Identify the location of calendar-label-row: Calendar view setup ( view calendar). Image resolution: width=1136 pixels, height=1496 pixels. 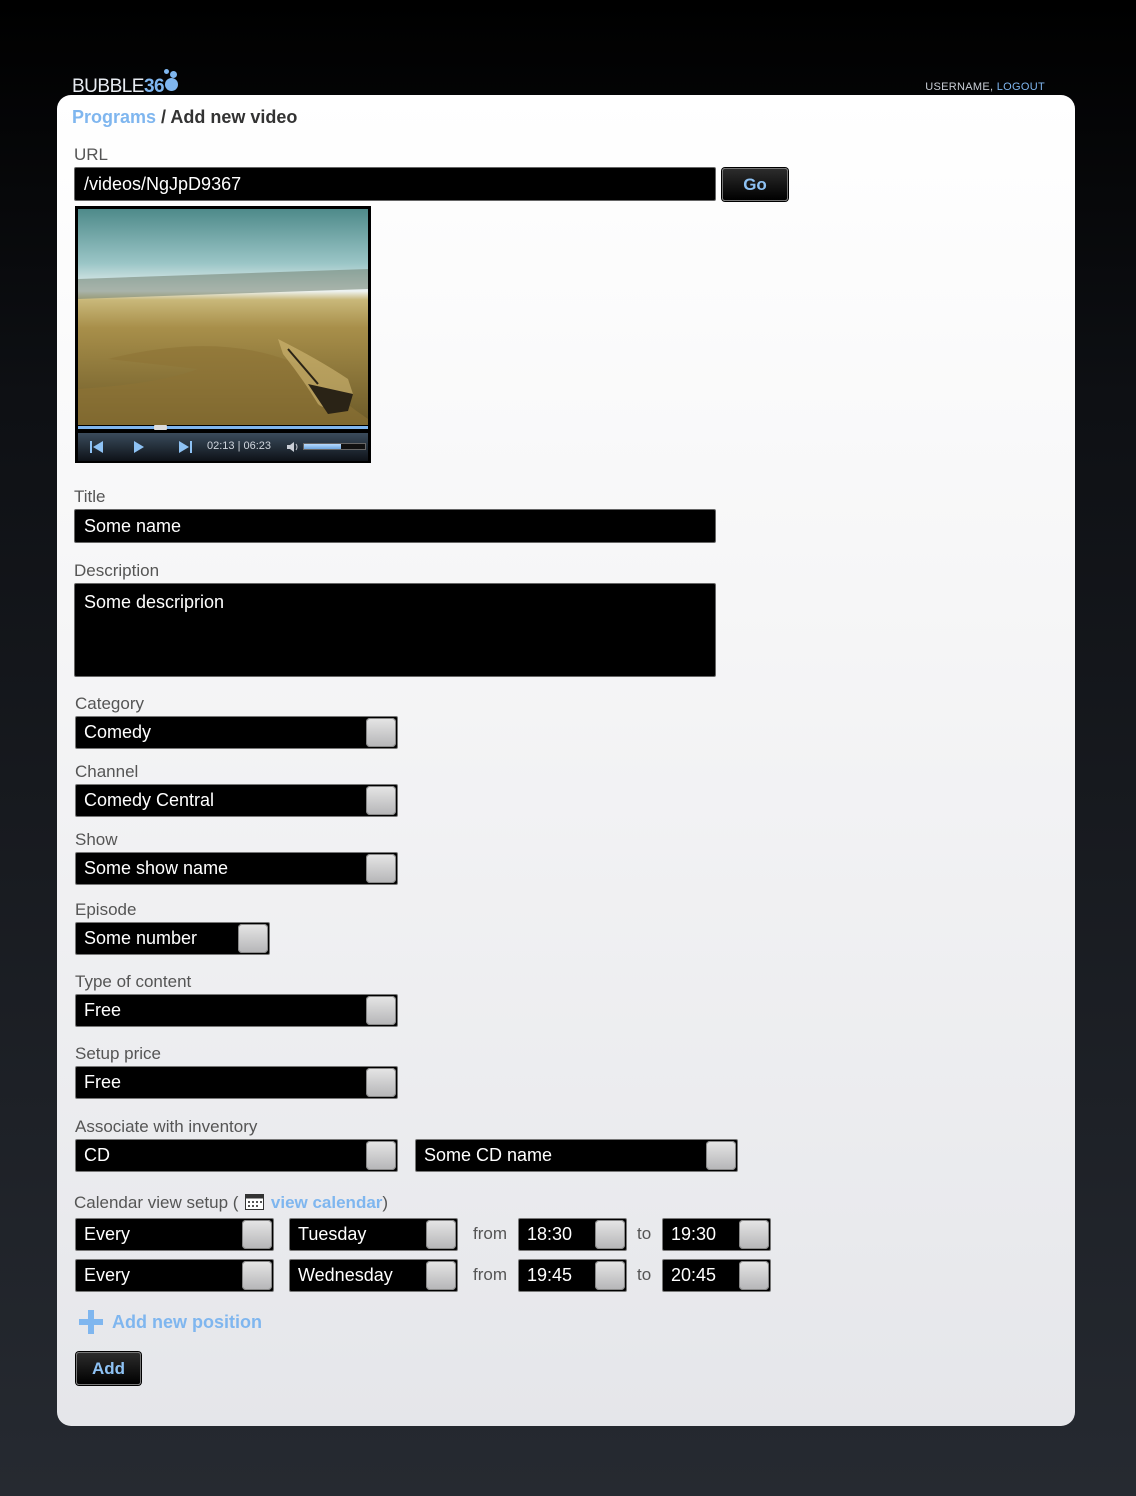
(231, 1203).